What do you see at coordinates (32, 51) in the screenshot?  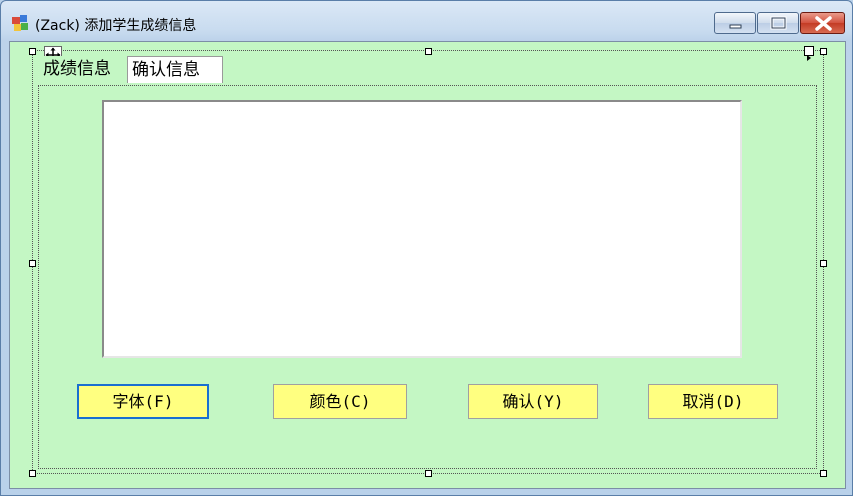 I see `resize-handle-top-left` at bounding box center [32, 51].